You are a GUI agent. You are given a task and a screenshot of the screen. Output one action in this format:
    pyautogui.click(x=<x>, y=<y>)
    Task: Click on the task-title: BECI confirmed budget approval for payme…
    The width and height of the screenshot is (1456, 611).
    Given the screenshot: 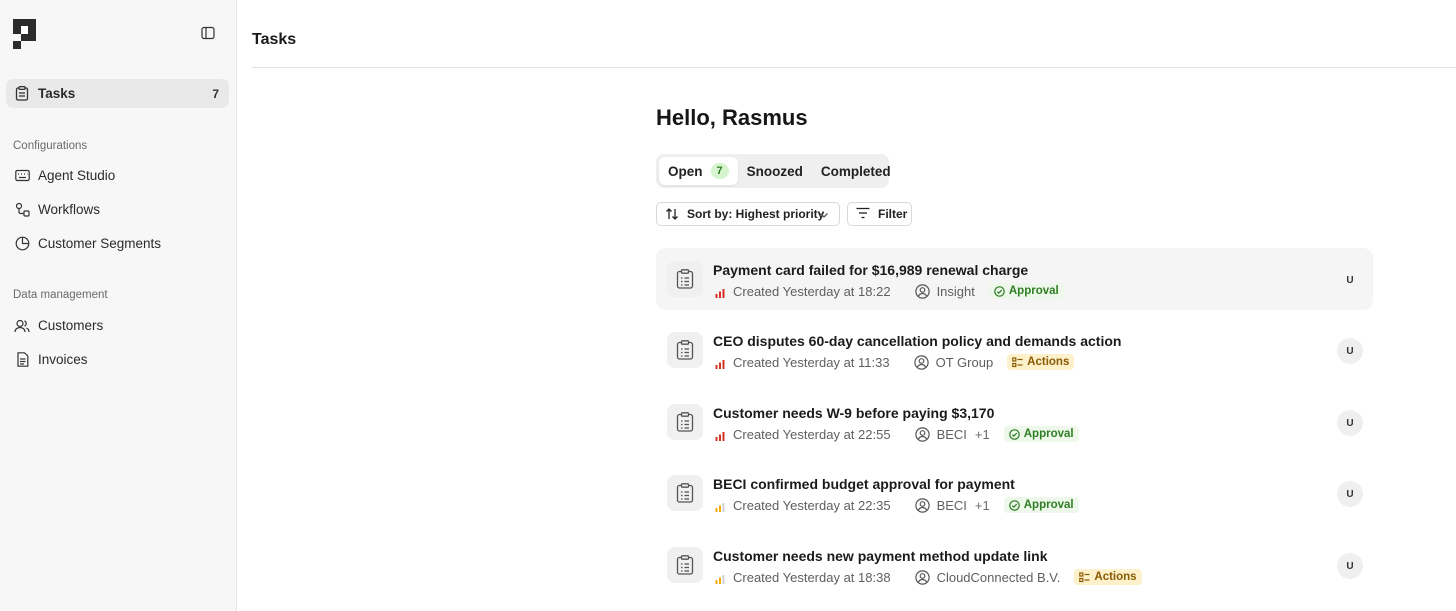 What is the action you would take?
    pyautogui.click(x=864, y=484)
    